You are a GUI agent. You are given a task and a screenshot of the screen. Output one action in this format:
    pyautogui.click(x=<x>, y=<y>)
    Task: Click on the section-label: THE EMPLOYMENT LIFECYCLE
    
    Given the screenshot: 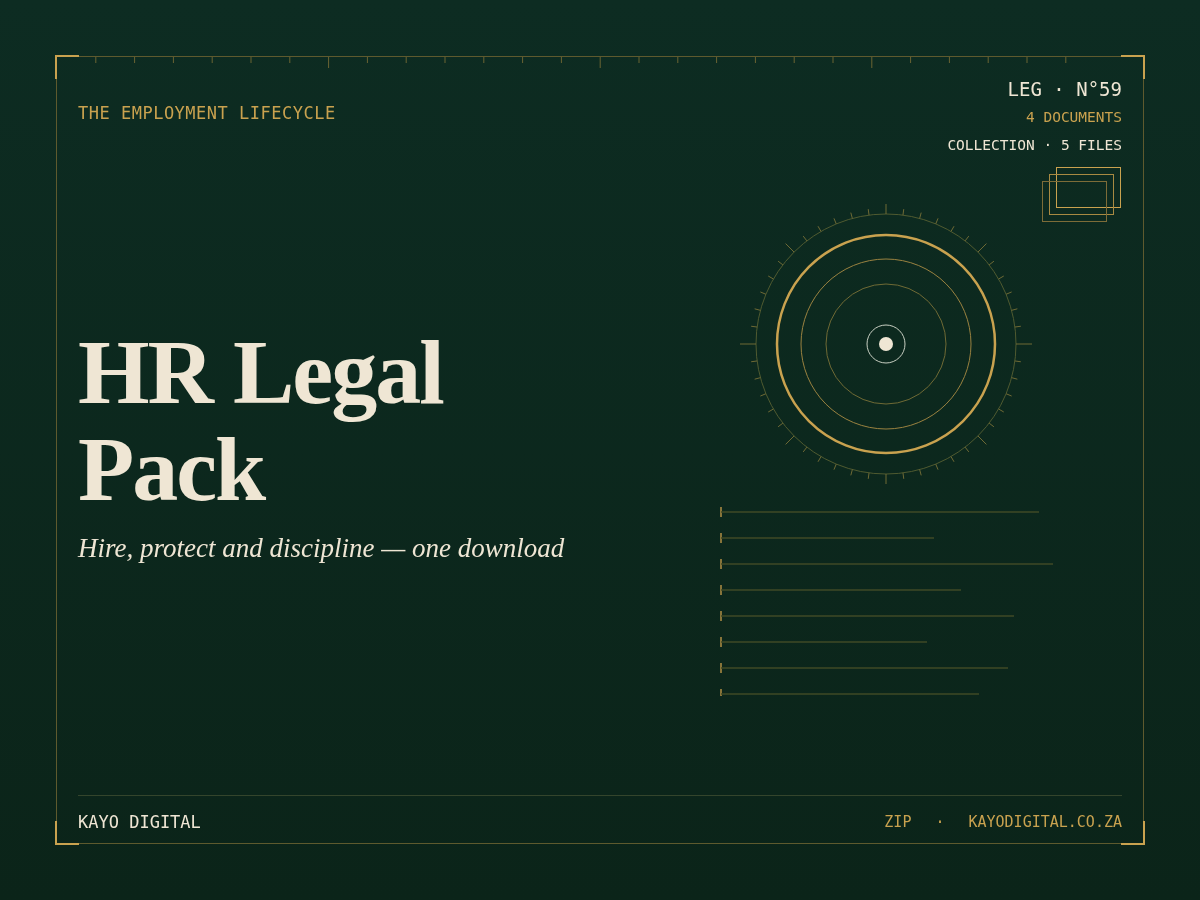 What is the action you would take?
    pyautogui.click(x=207, y=113)
    